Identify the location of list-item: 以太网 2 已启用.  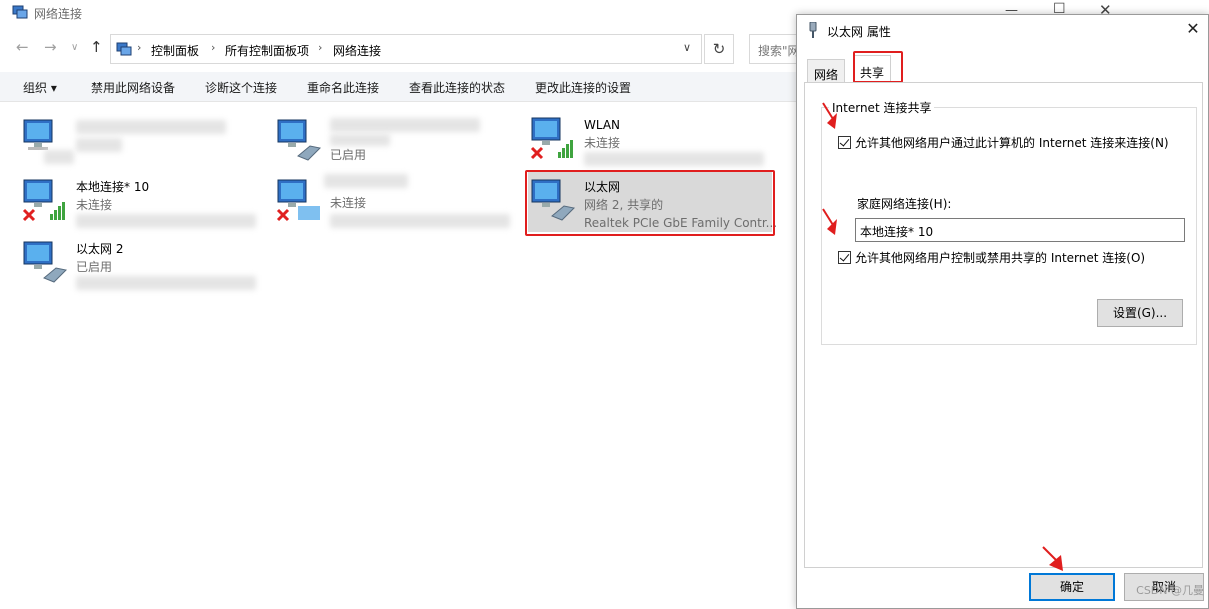
(145, 263).